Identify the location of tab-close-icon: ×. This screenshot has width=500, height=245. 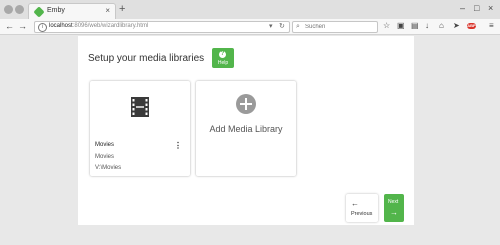
(107, 10).